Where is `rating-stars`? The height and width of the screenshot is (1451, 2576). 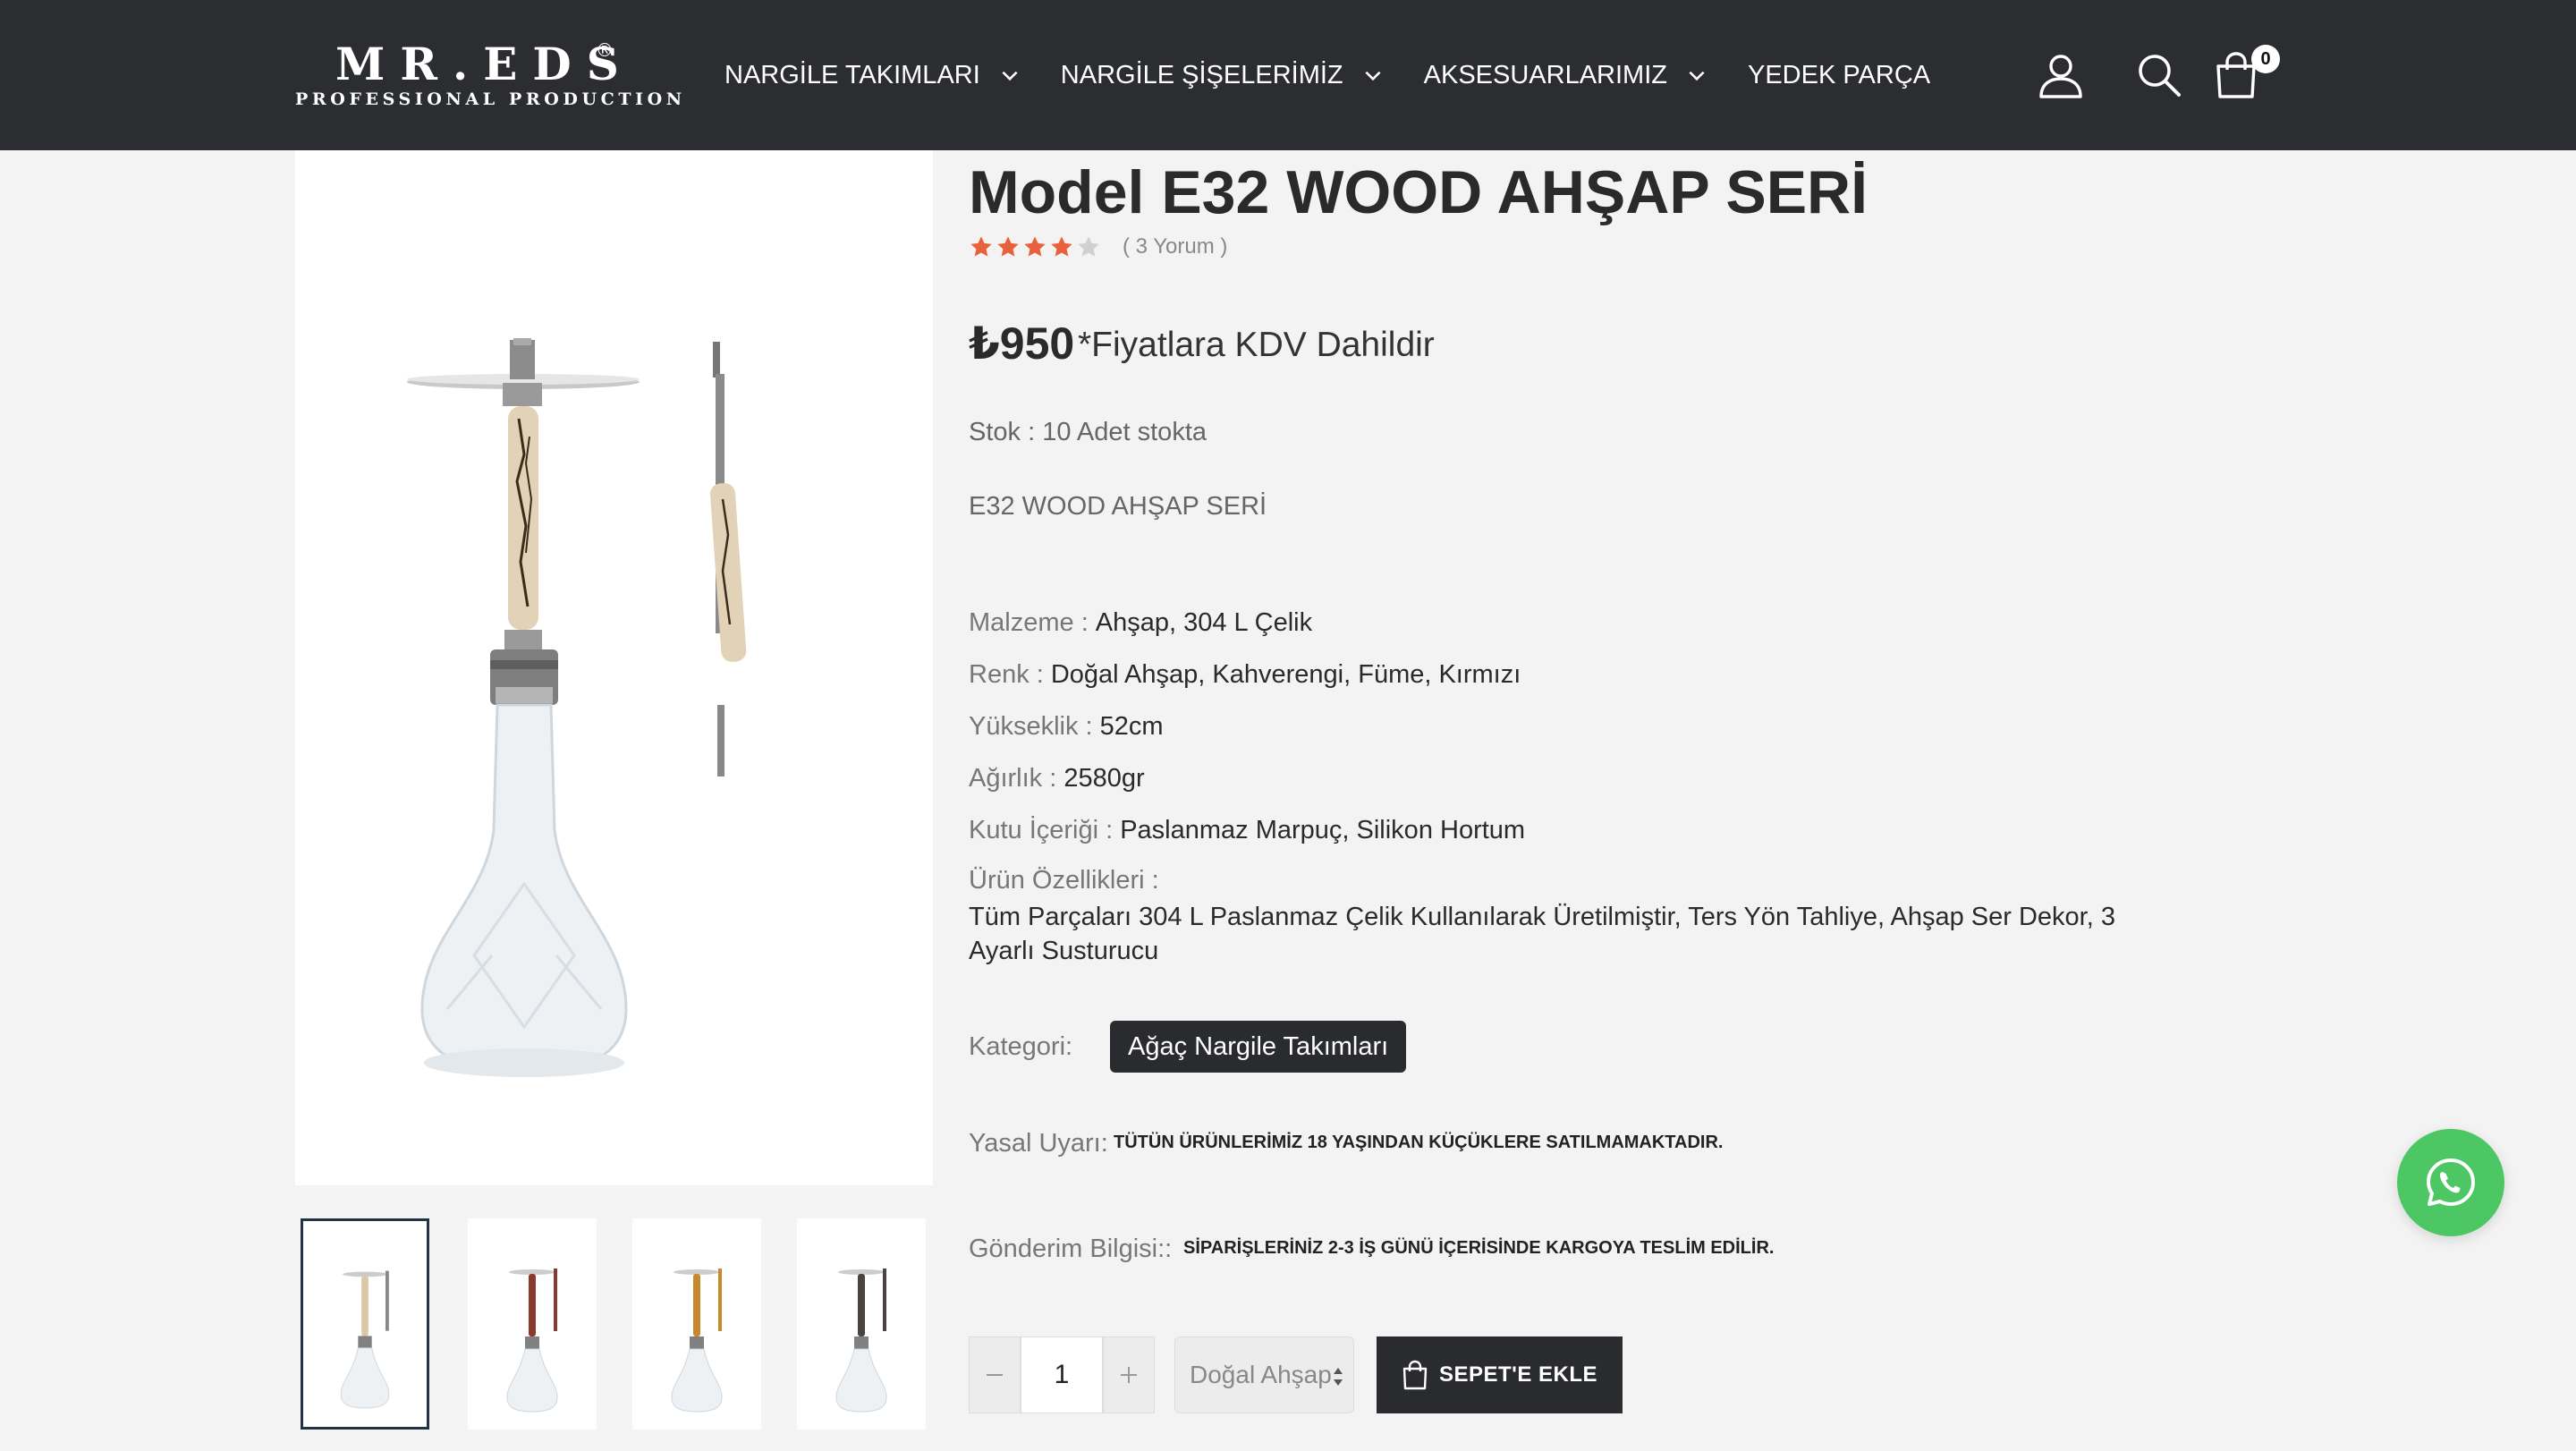 rating-stars is located at coordinates (1036, 246).